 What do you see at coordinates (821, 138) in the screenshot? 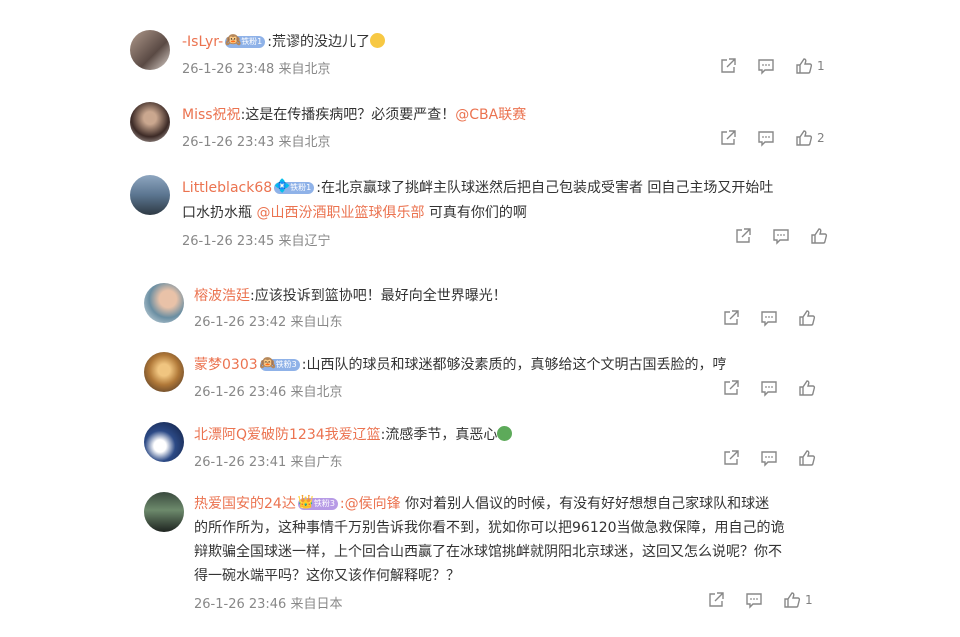
I see `like-count: 2` at bounding box center [821, 138].